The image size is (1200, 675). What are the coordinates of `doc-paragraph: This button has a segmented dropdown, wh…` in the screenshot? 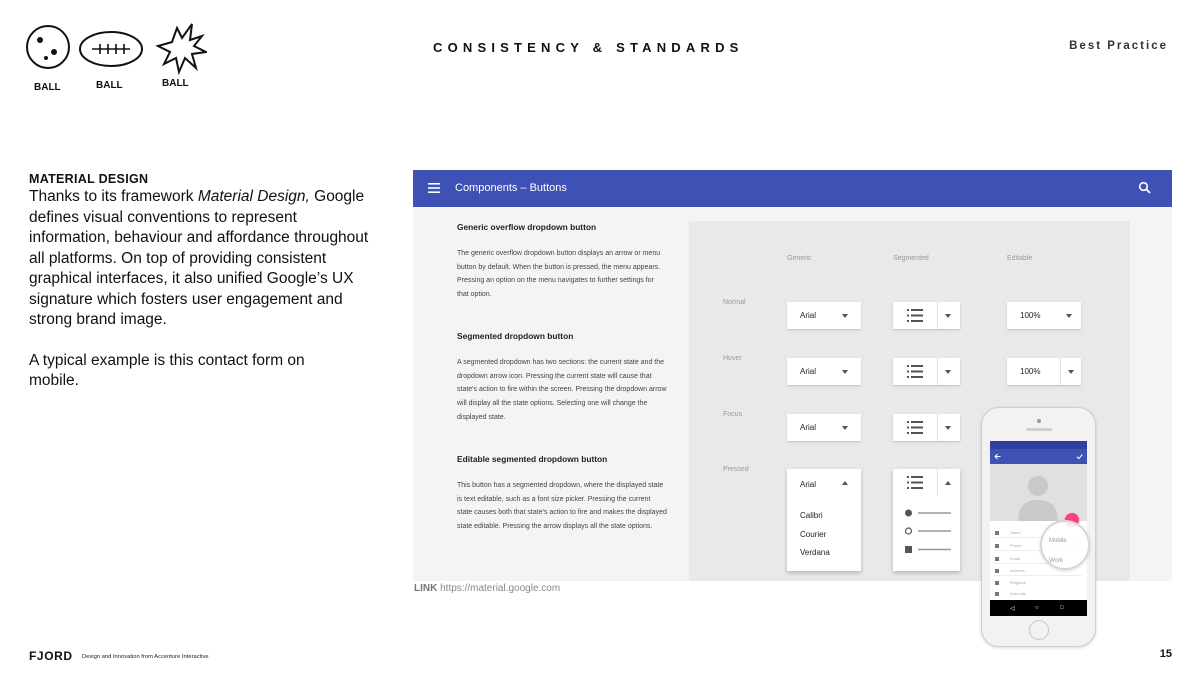 It's located at (562, 506).